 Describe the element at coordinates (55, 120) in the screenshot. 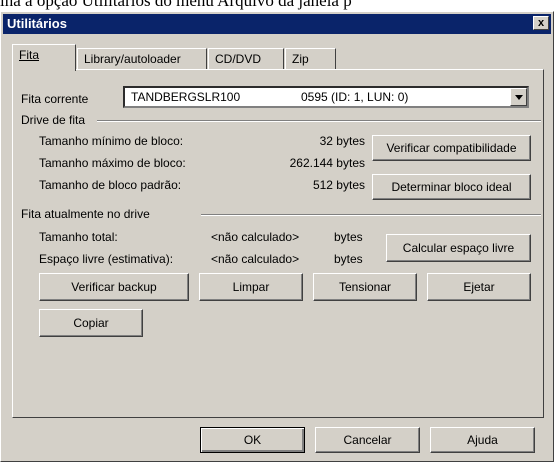

I see `drive-group-title: Drive de fita` at that location.